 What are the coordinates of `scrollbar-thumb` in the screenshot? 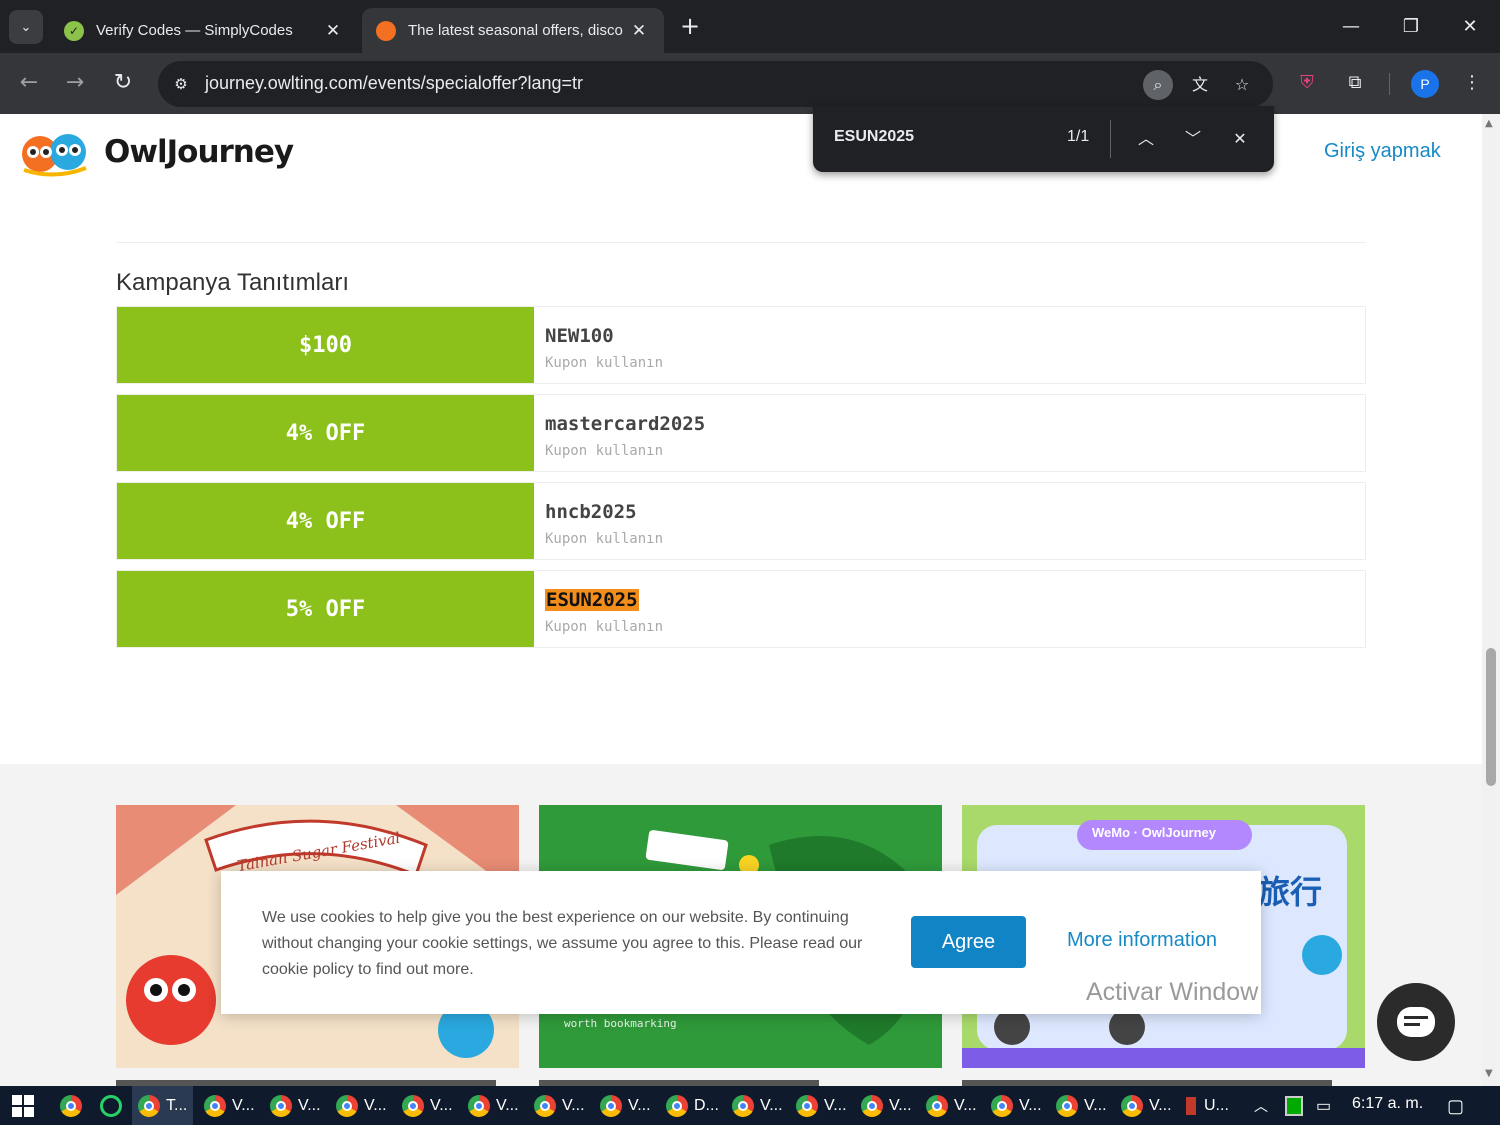 It's located at (1491, 717).